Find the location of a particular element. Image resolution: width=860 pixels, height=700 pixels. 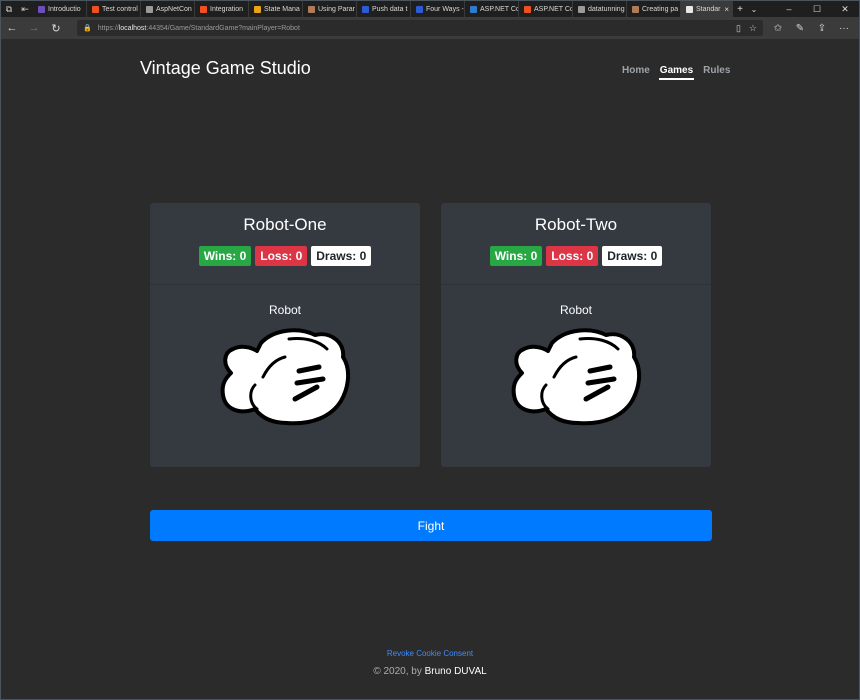

url-prefix: https:// is located at coordinates (108, 28).